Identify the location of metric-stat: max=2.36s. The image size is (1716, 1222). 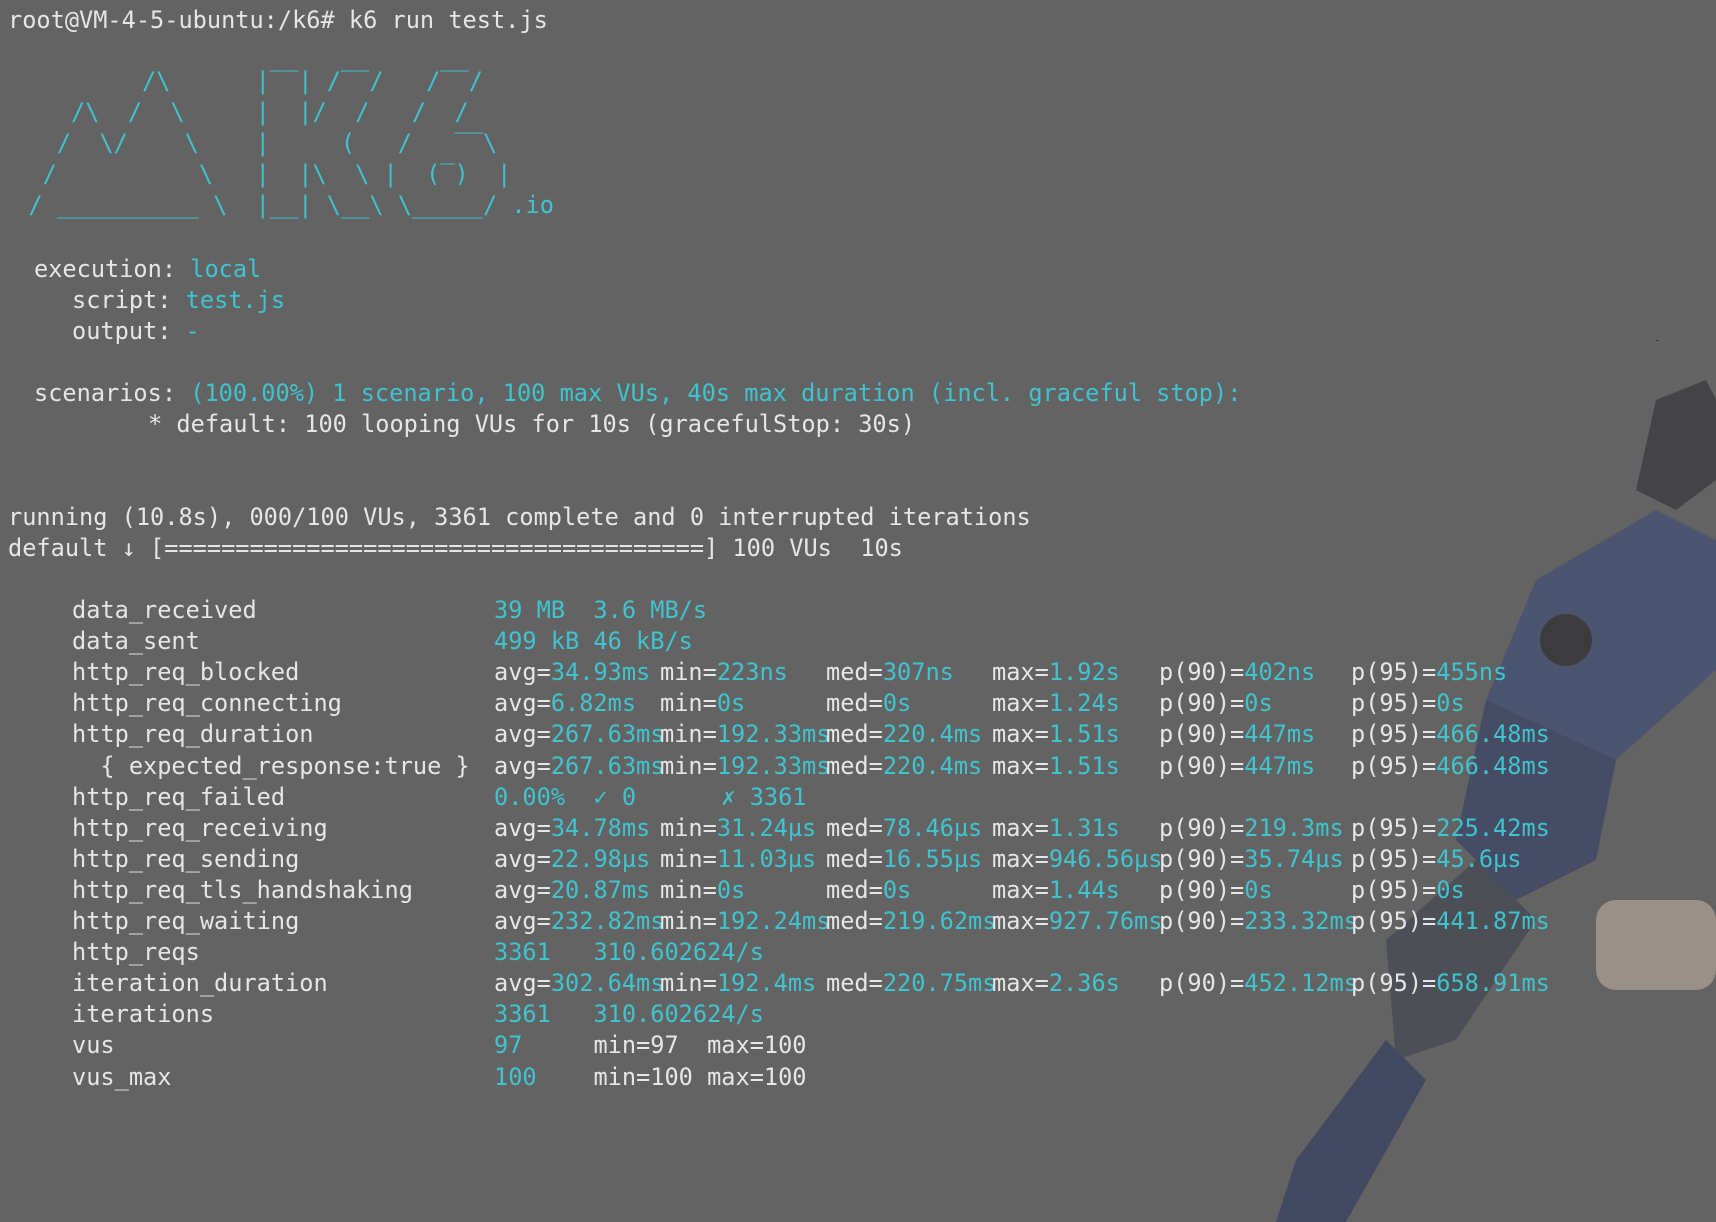
(1056, 983).